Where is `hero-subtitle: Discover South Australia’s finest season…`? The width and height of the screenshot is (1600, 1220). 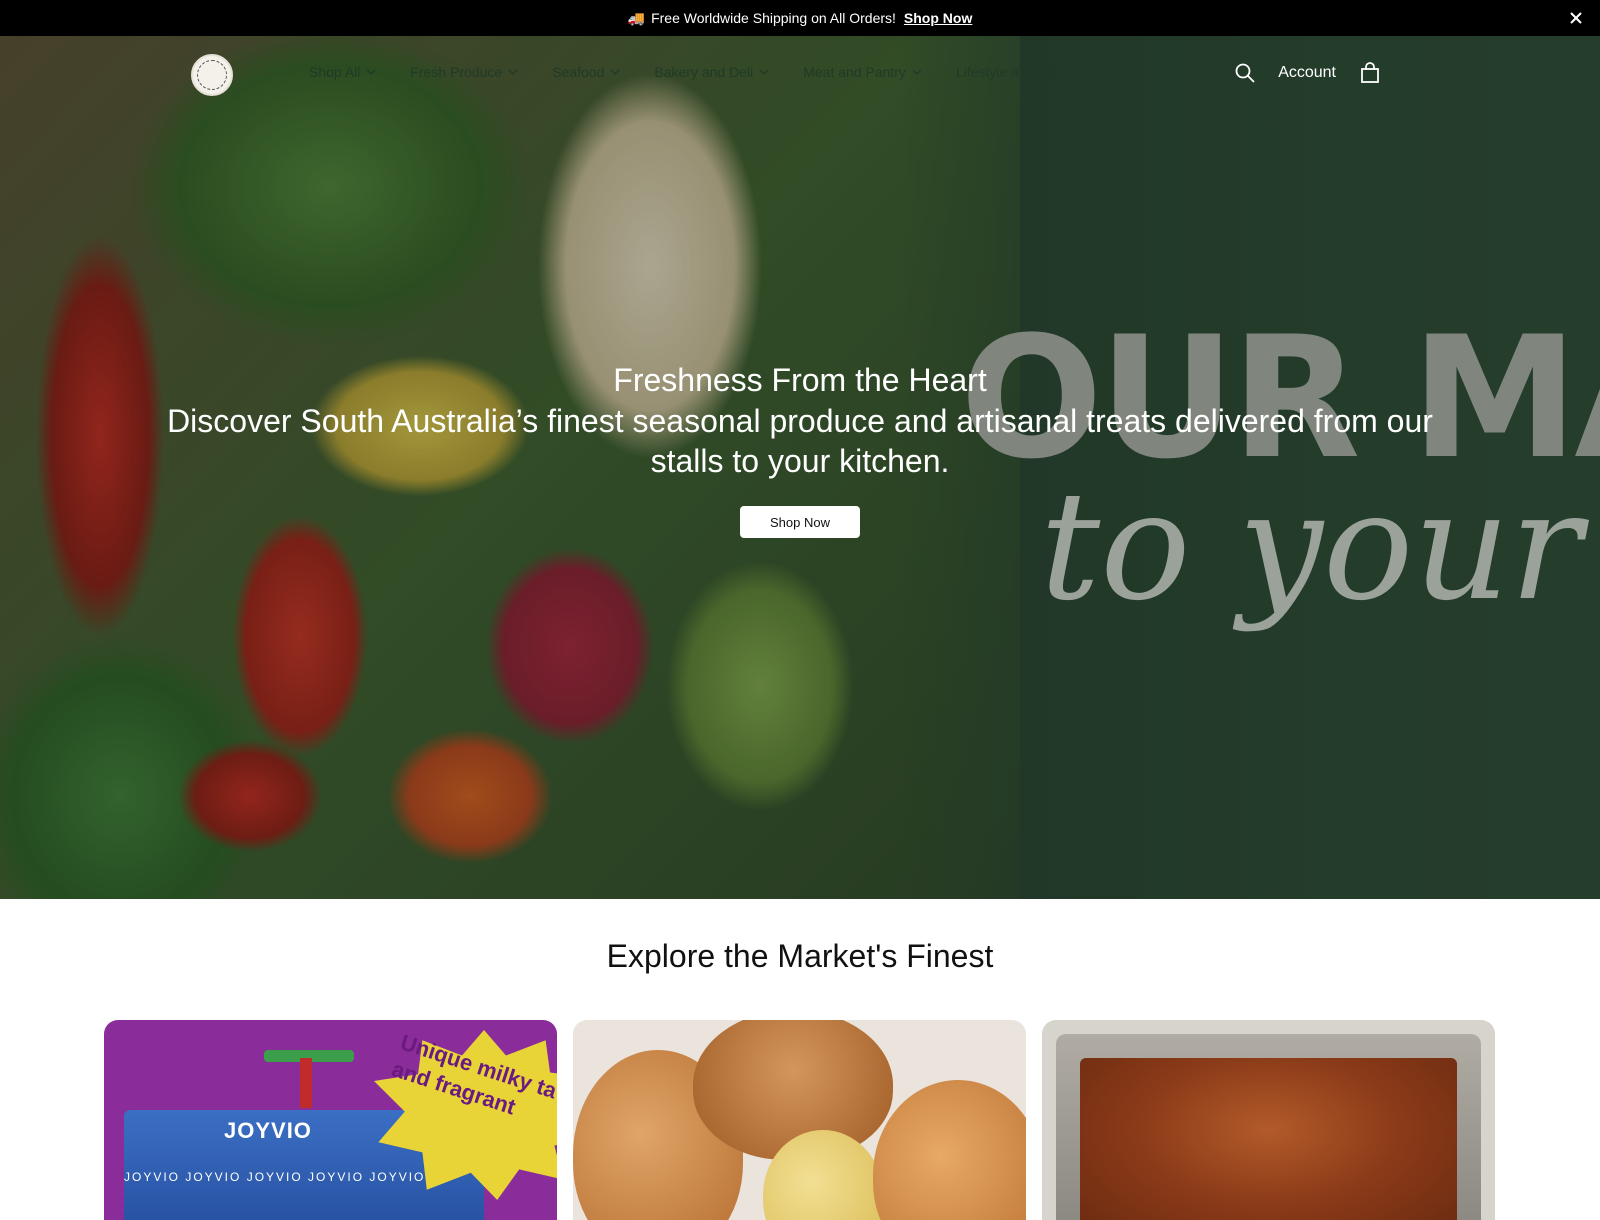
hero-subtitle: Discover South Australia’s finest season… is located at coordinates (800, 441).